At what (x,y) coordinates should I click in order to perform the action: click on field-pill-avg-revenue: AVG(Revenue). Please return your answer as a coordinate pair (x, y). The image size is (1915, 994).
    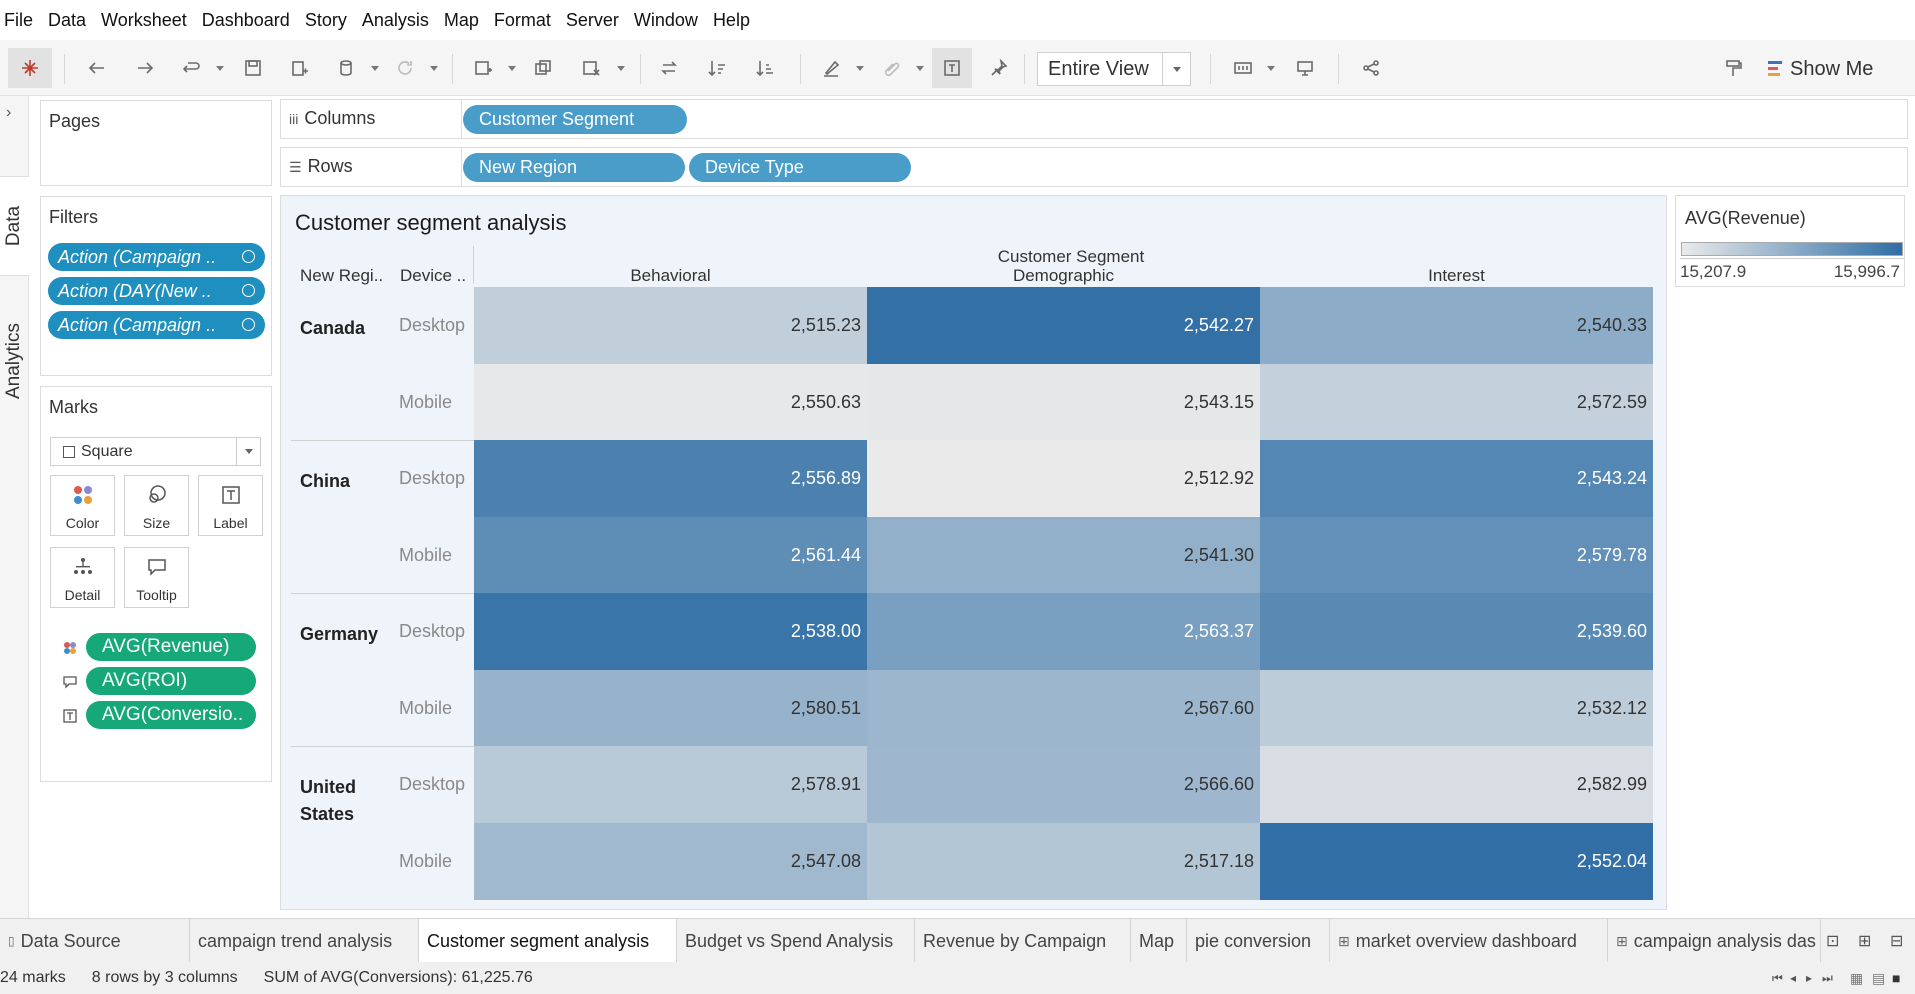
    Looking at the image, I should click on (171, 647).